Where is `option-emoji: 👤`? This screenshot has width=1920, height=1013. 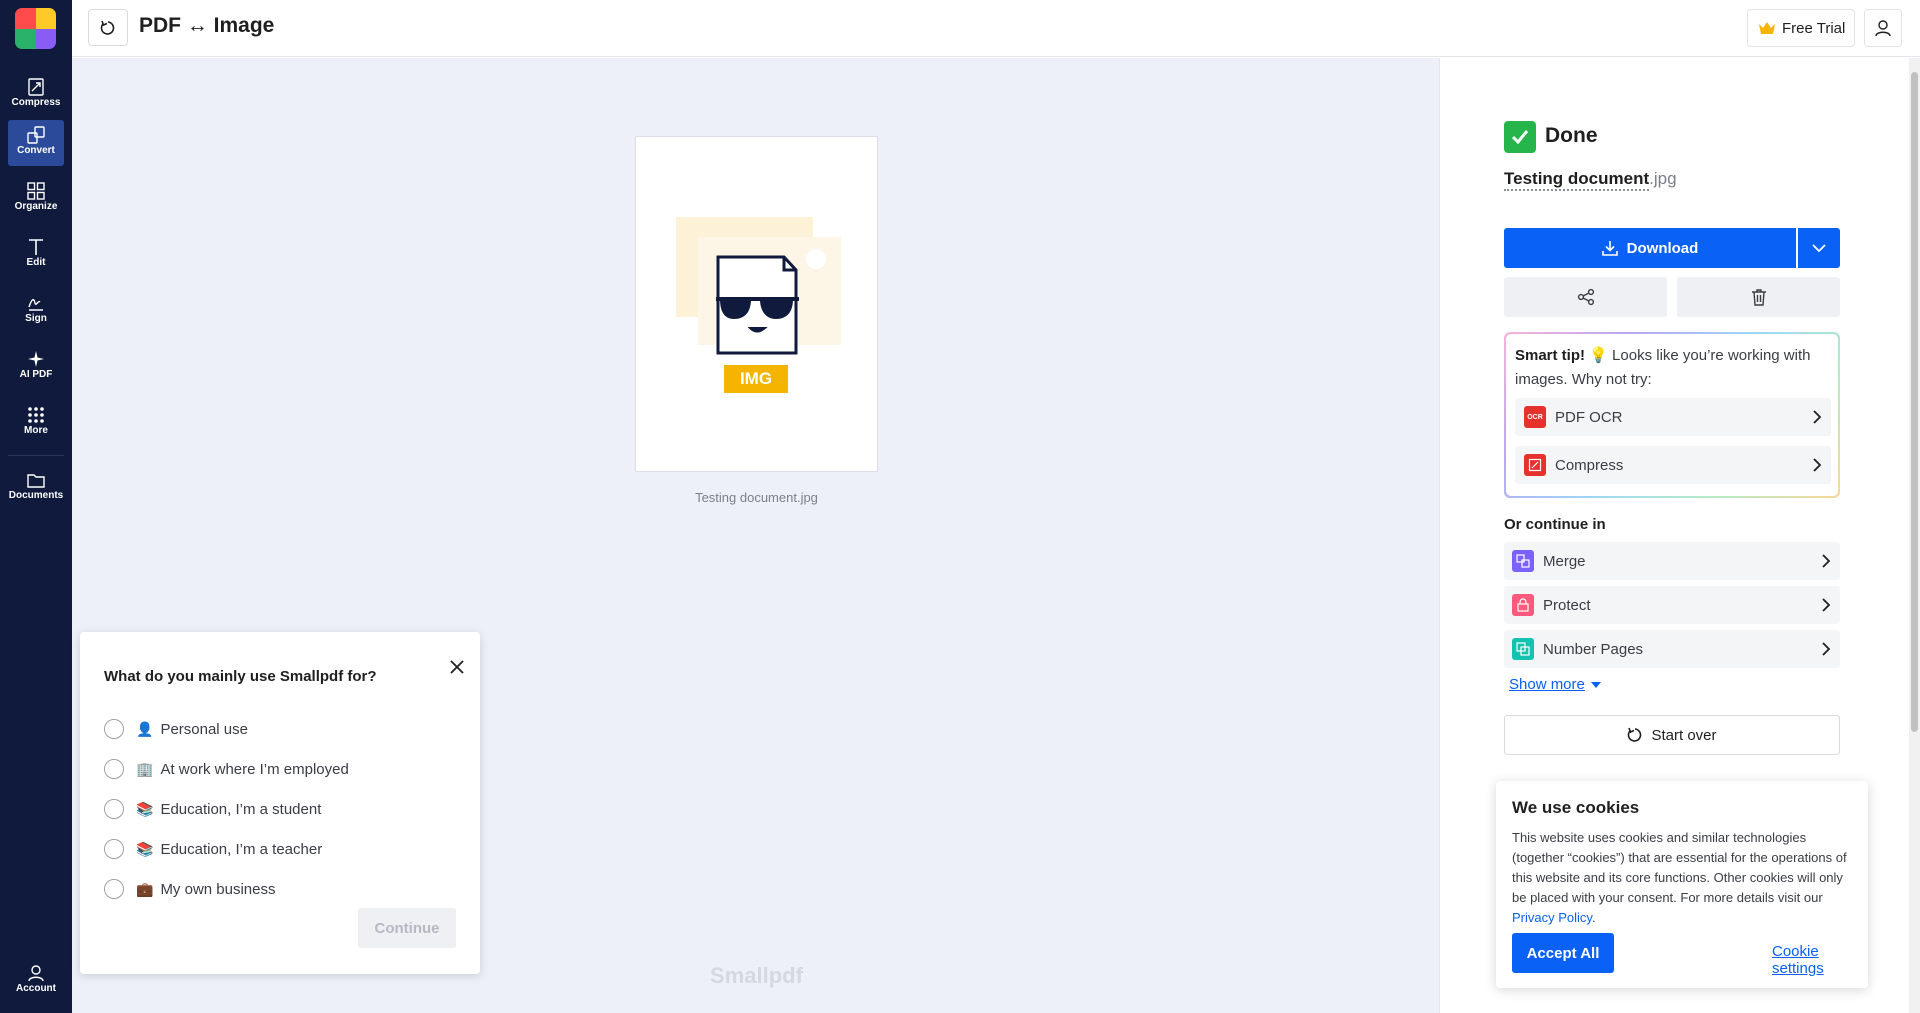
option-emoji: 👤 is located at coordinates (145, 728).